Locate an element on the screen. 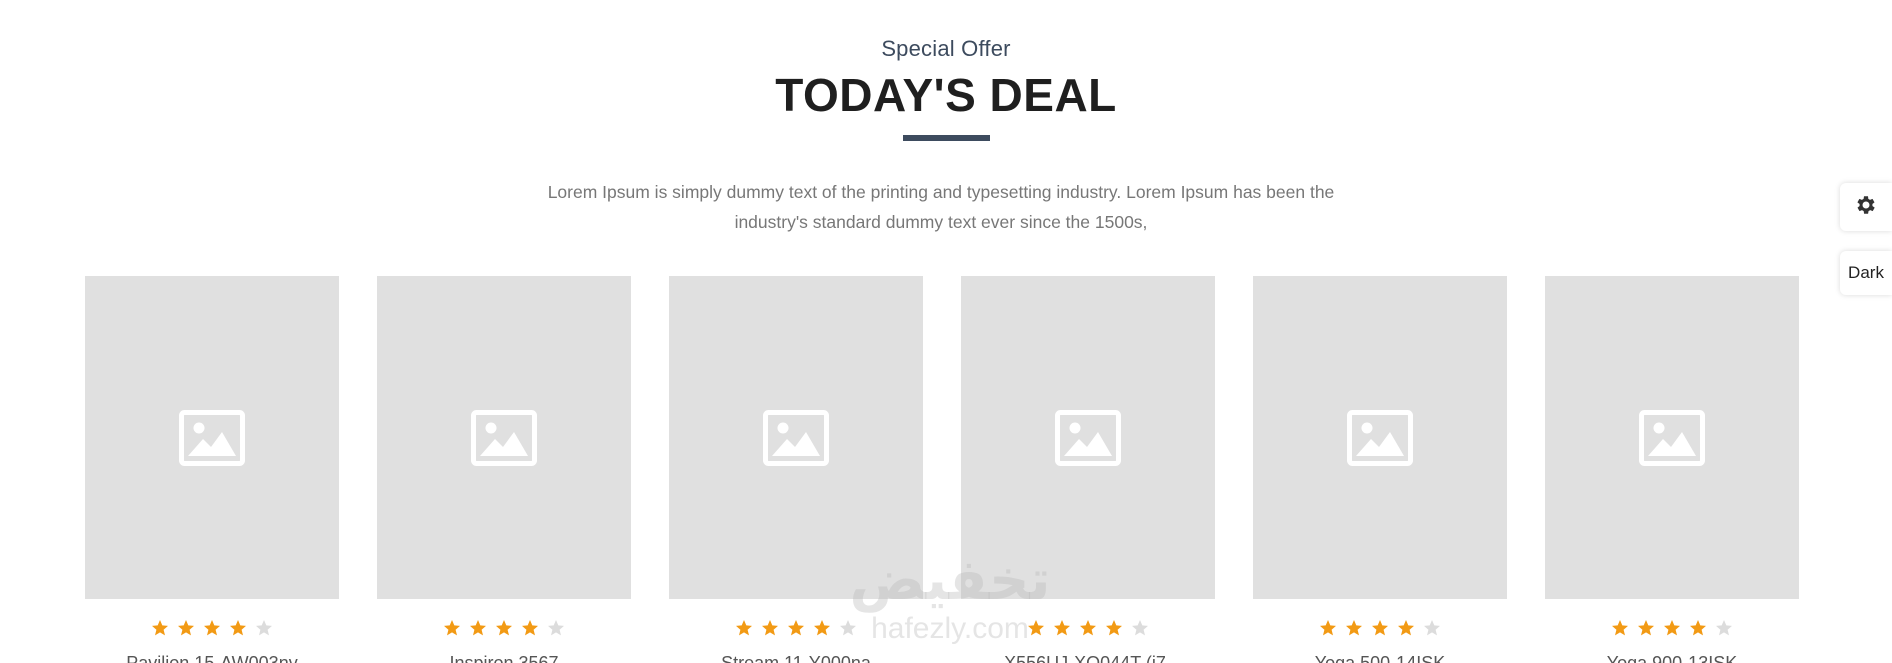 The image size is (1892, 663). product-card: X556UJ-XO044T (i7- is located at coordinates (1088, 469).